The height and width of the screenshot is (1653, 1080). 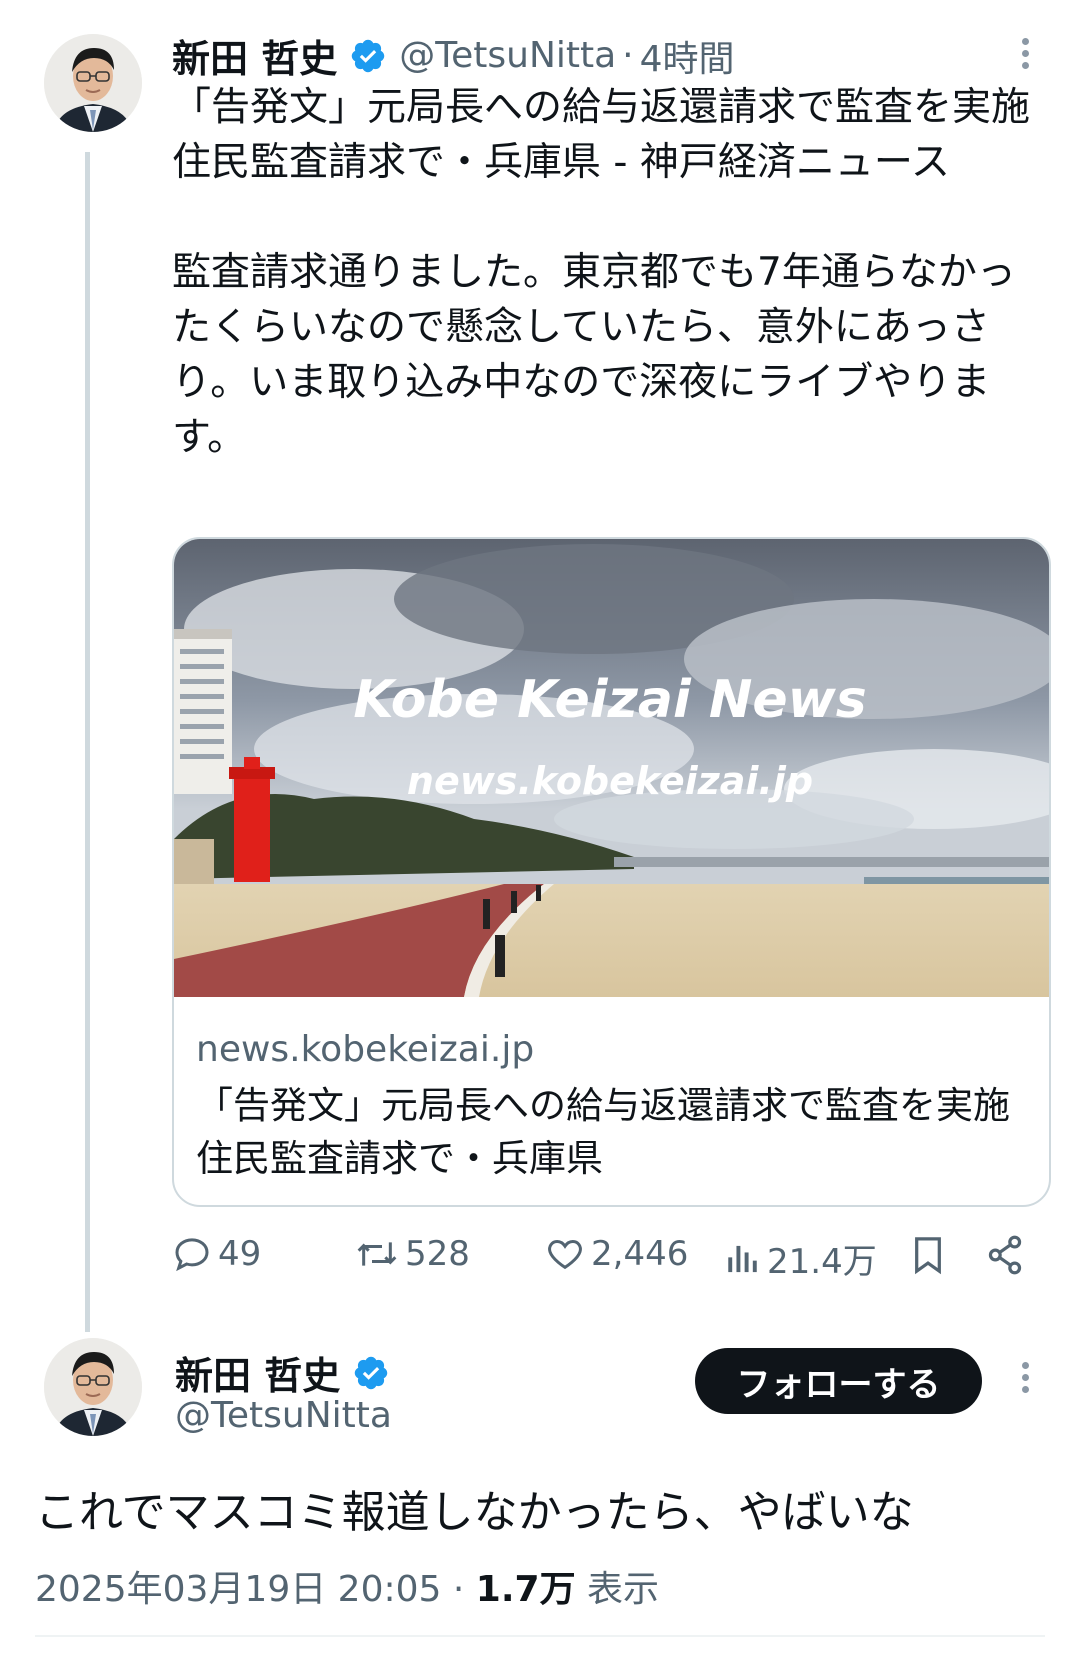 I want to click on reply-date: 2025年03月19日 20:05, so click(x=238, y=1589).